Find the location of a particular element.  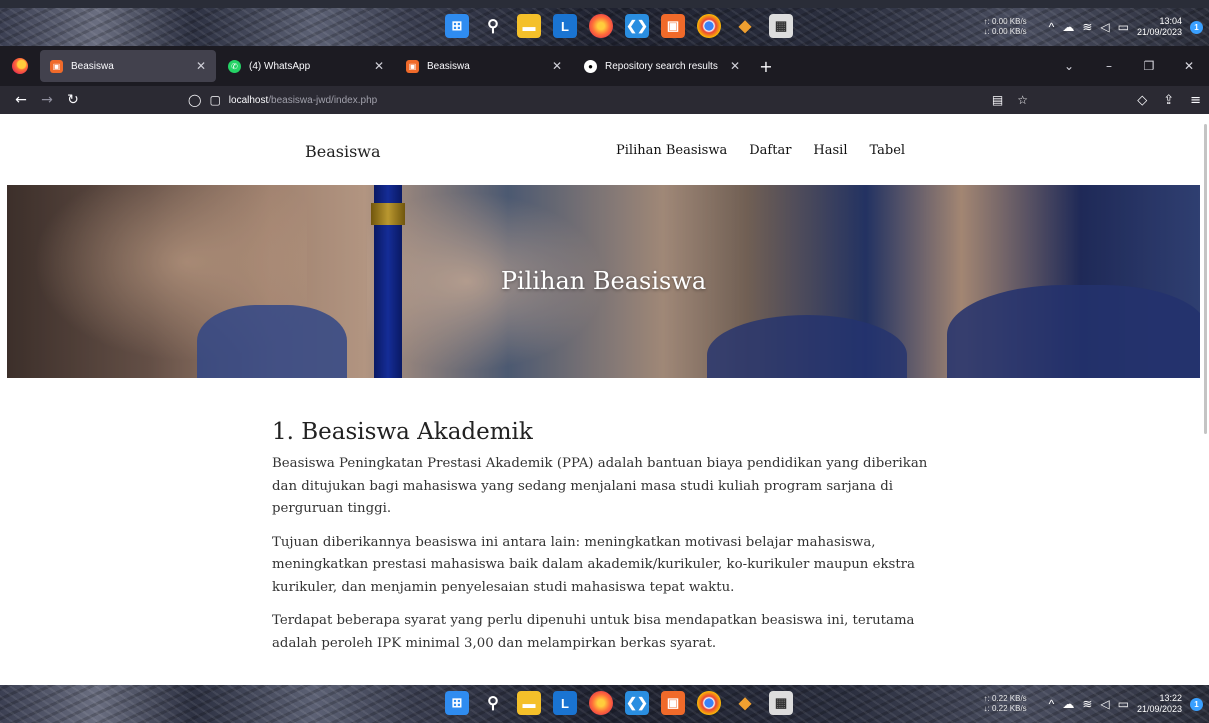

shield-icon: ◯ is located at coordinates (194, 100).